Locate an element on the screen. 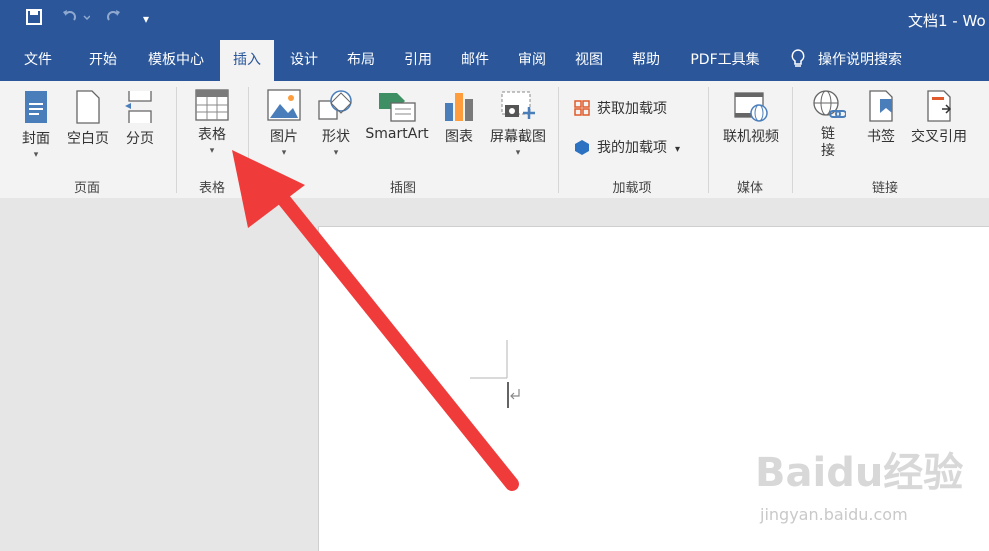 The width and height of the screenshot is (989, 551). watermark-url: jingyan.baidu.com is located at coordinates (834, 514).